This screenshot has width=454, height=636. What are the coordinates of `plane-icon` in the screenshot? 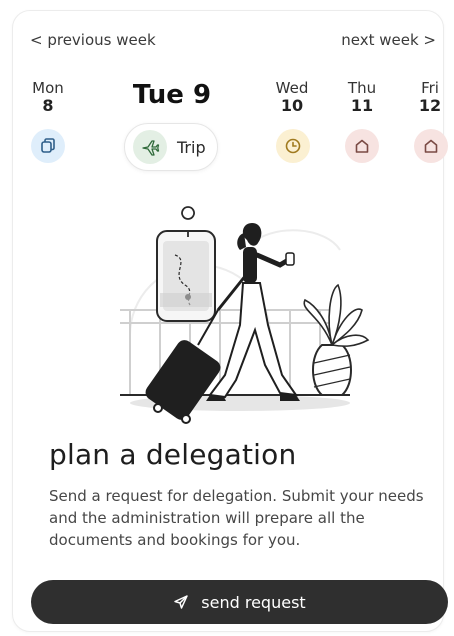 It's located at (151, 148).